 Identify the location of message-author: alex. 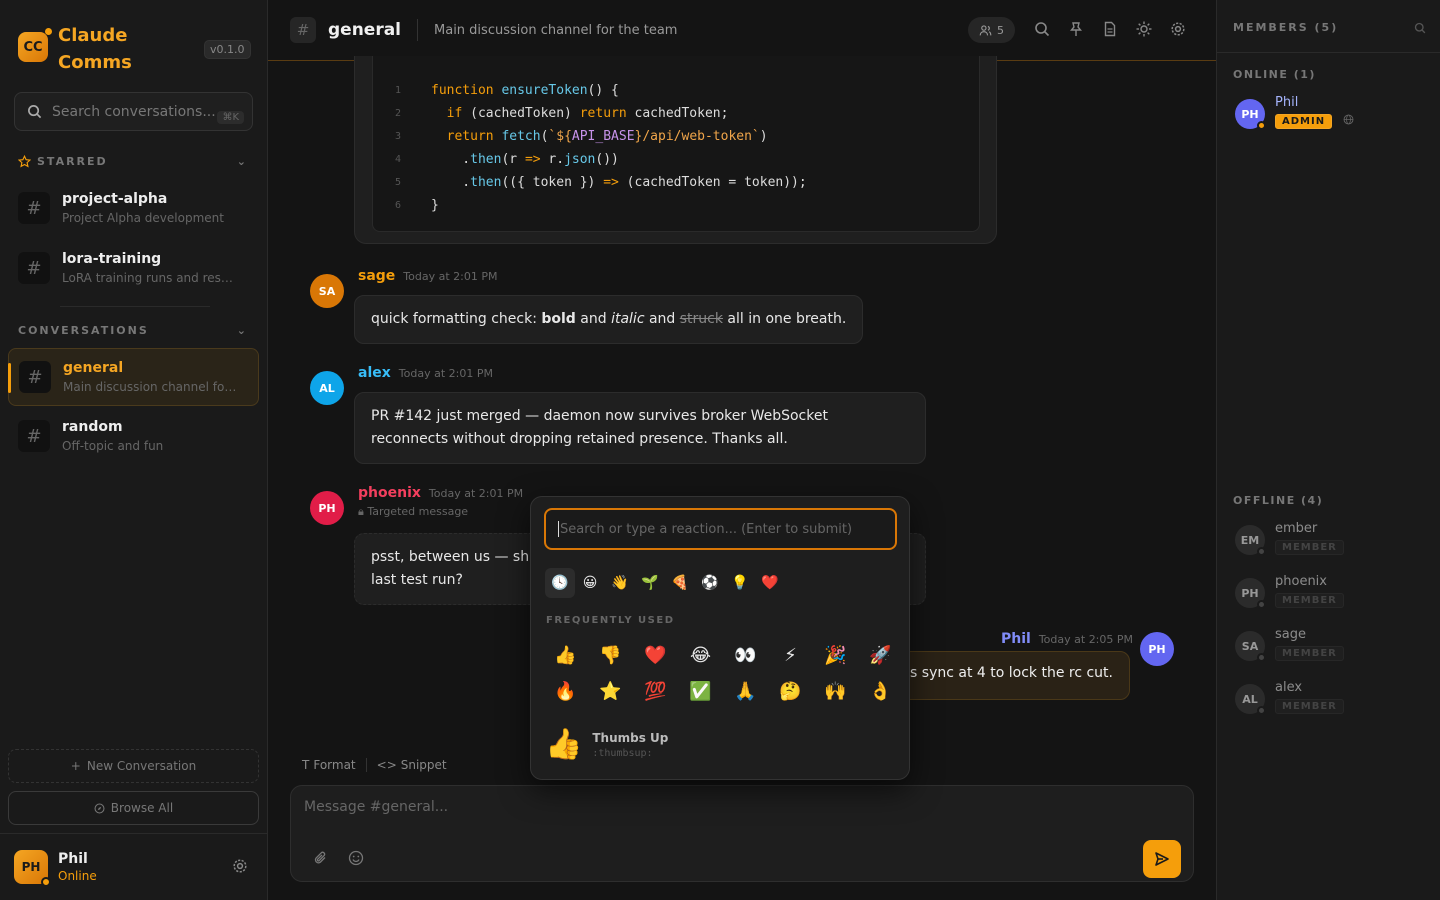
(374, 373).